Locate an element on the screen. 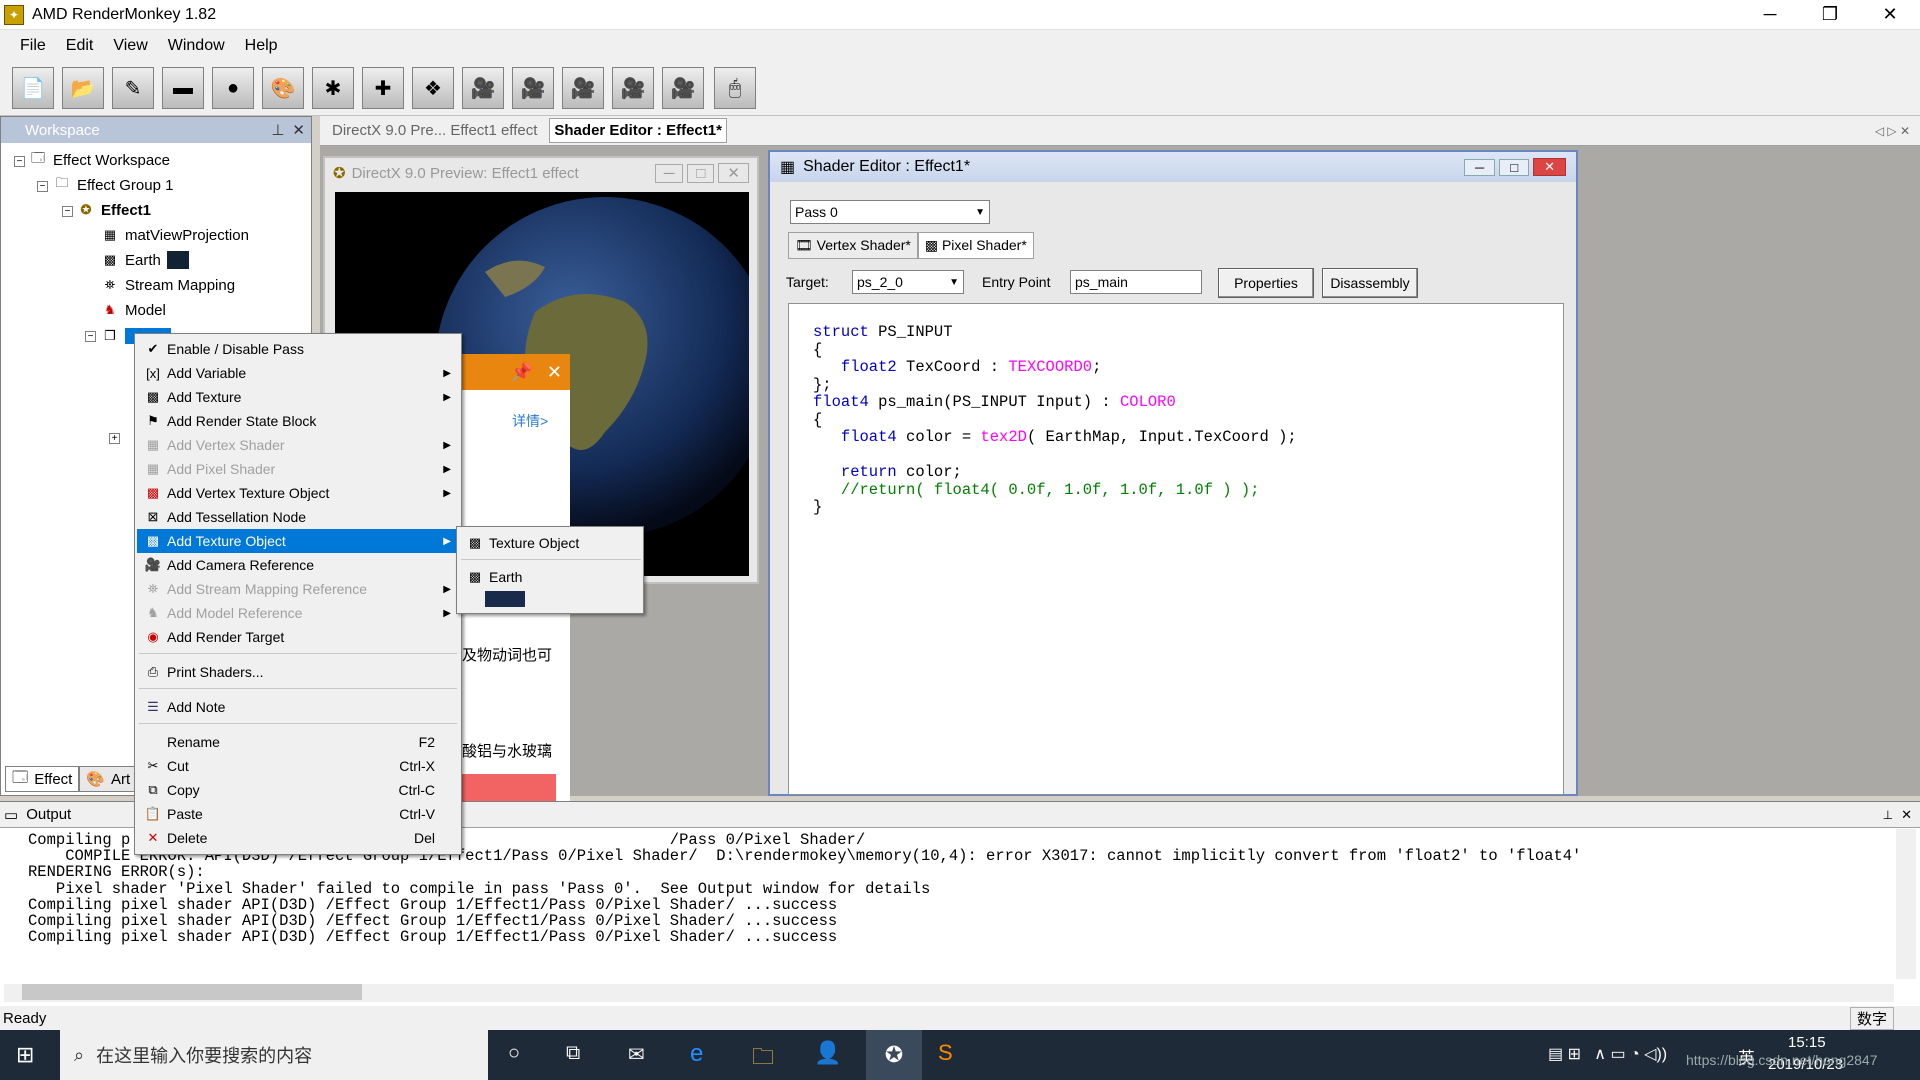 The image size is (1920, 1080). menu-view: View is located at coordinates (130, 46).